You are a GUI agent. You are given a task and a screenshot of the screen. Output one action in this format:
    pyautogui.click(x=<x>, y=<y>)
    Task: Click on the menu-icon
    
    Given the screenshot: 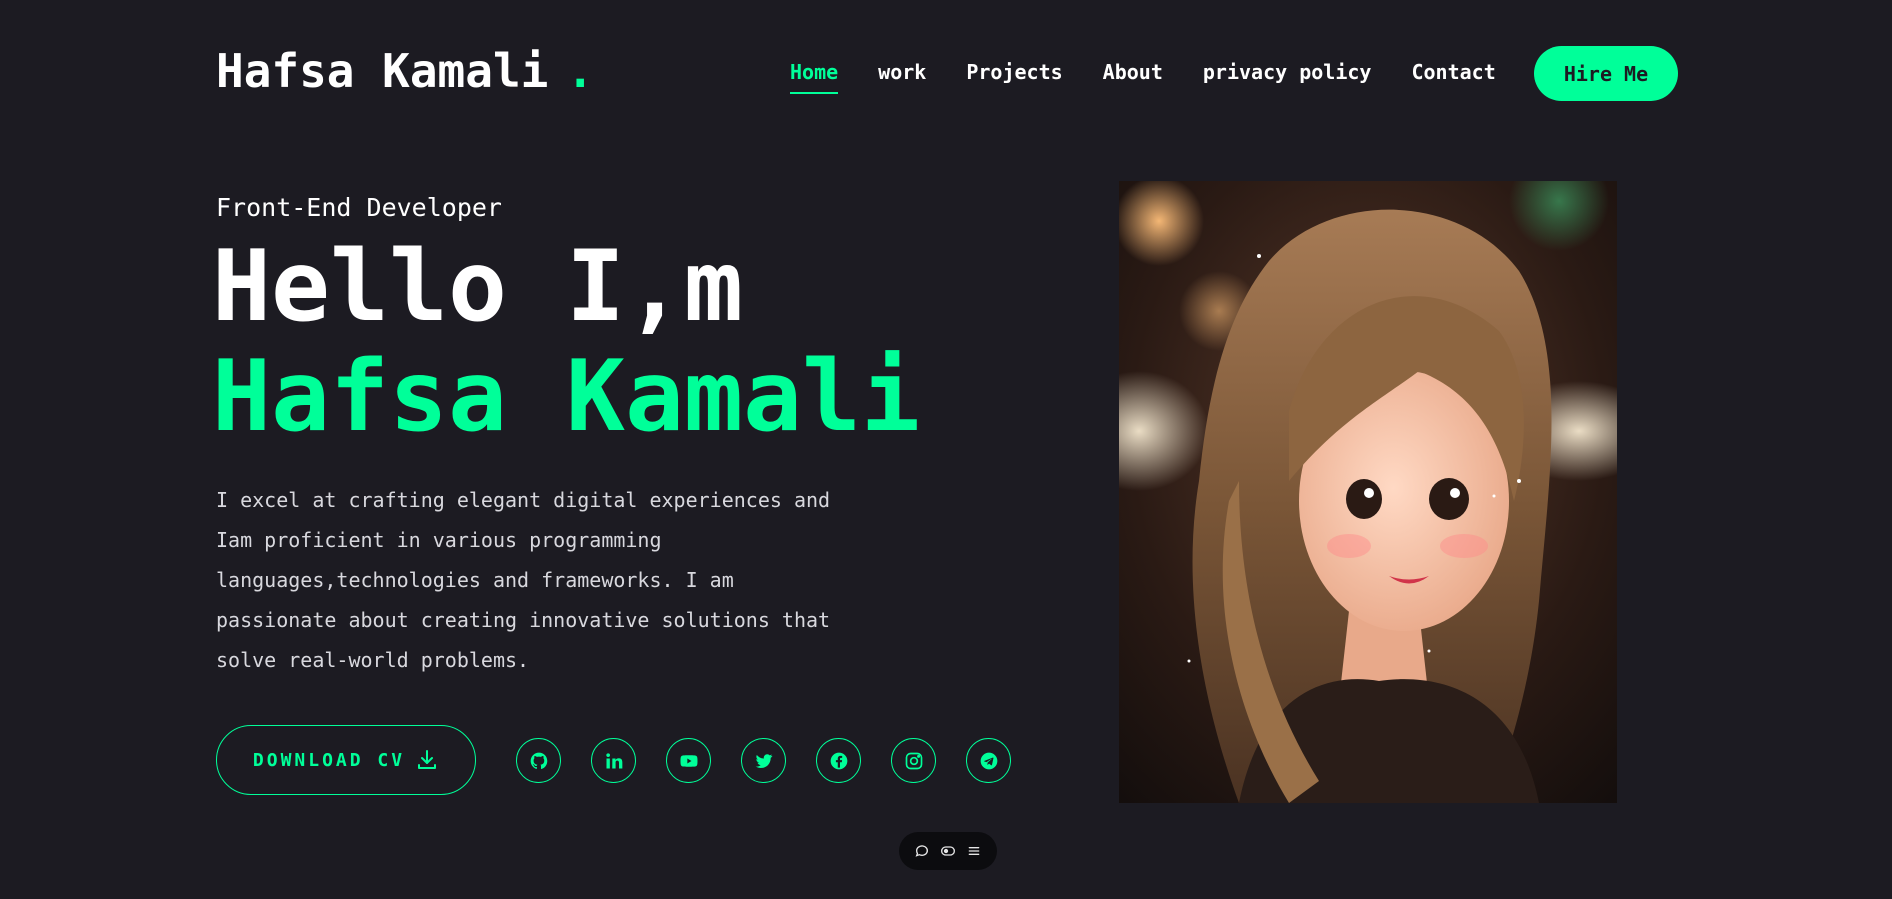 What is the action you would take?
    pyautogui.click(x=974, y=851)
    